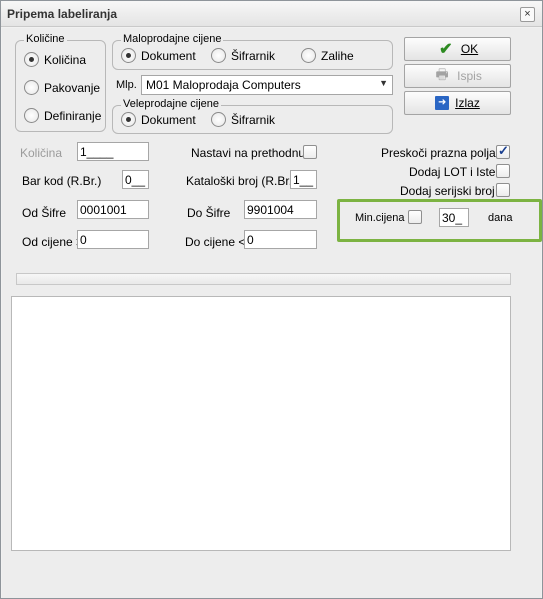  What do you see at coordinates (503, 190) in the screenshot?
I see `dodaj-serijski-checkbox` at bounding box center [503, 190].